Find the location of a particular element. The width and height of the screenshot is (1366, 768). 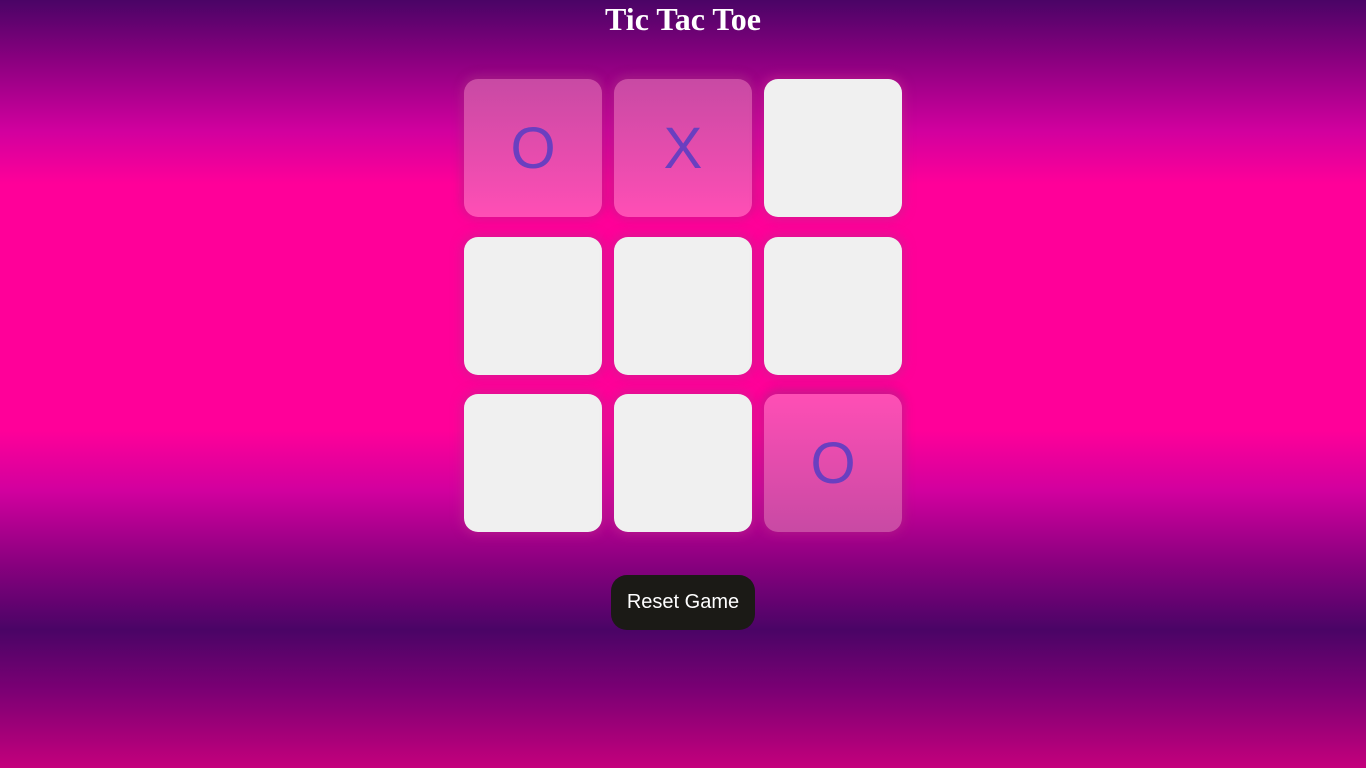

board-cell-1: O is located at coordinates (533, 148).